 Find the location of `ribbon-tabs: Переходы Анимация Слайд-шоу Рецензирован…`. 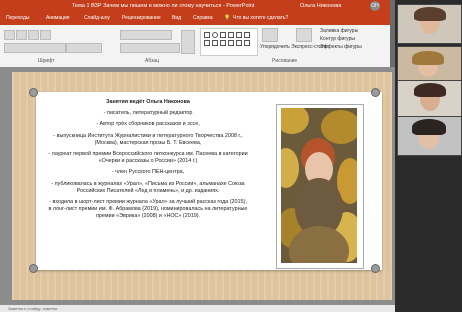

ribbon-tabs: Переходы Анимация Слайд-шоу Рецензирован… is located at coordinates (195, 18).